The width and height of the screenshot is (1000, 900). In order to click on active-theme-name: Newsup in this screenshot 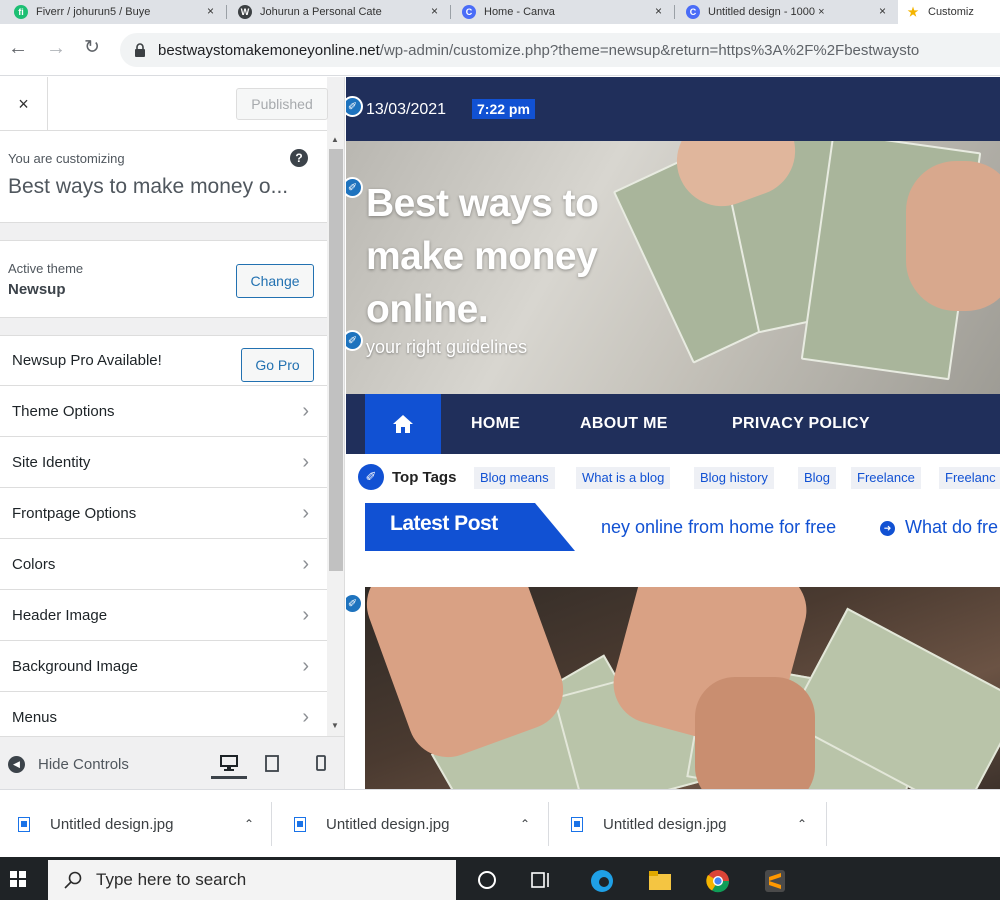, I will do `click(37, 289)`.